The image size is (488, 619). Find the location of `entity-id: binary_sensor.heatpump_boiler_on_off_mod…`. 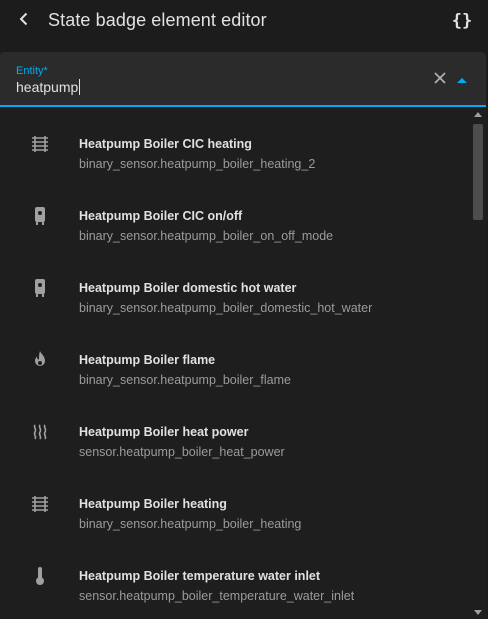

entity-id: binary_sensor.heatpump_boiler_on_off_mod… is located at coordinates (206, 236).